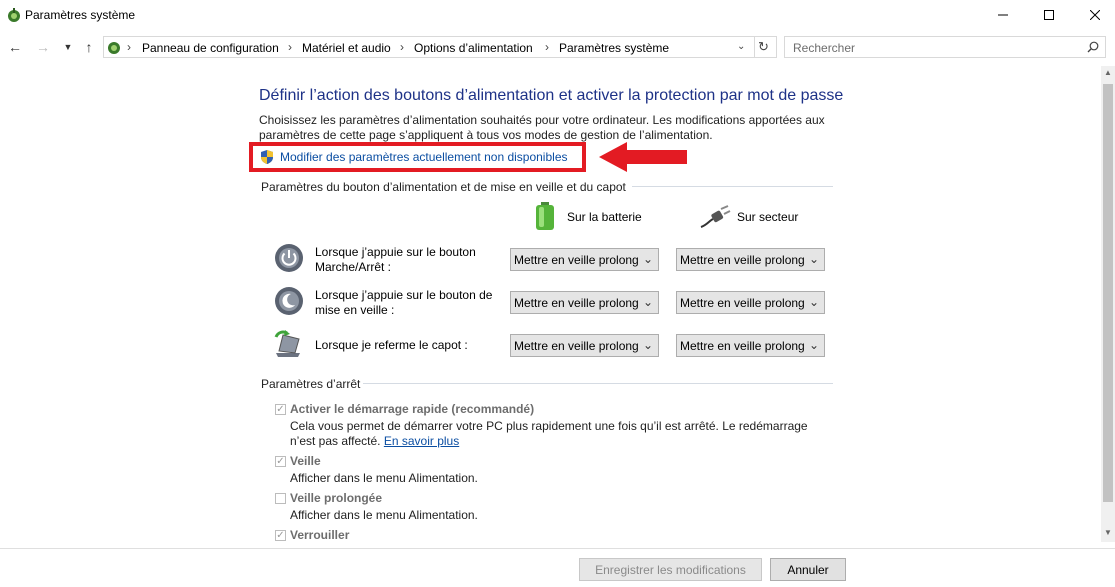 This screenshot has width=1115, height=587. What do you see at coordinates (267, 157) in the screenshot?
I see `uac-shield-icon` at bounding box center [267, 157].